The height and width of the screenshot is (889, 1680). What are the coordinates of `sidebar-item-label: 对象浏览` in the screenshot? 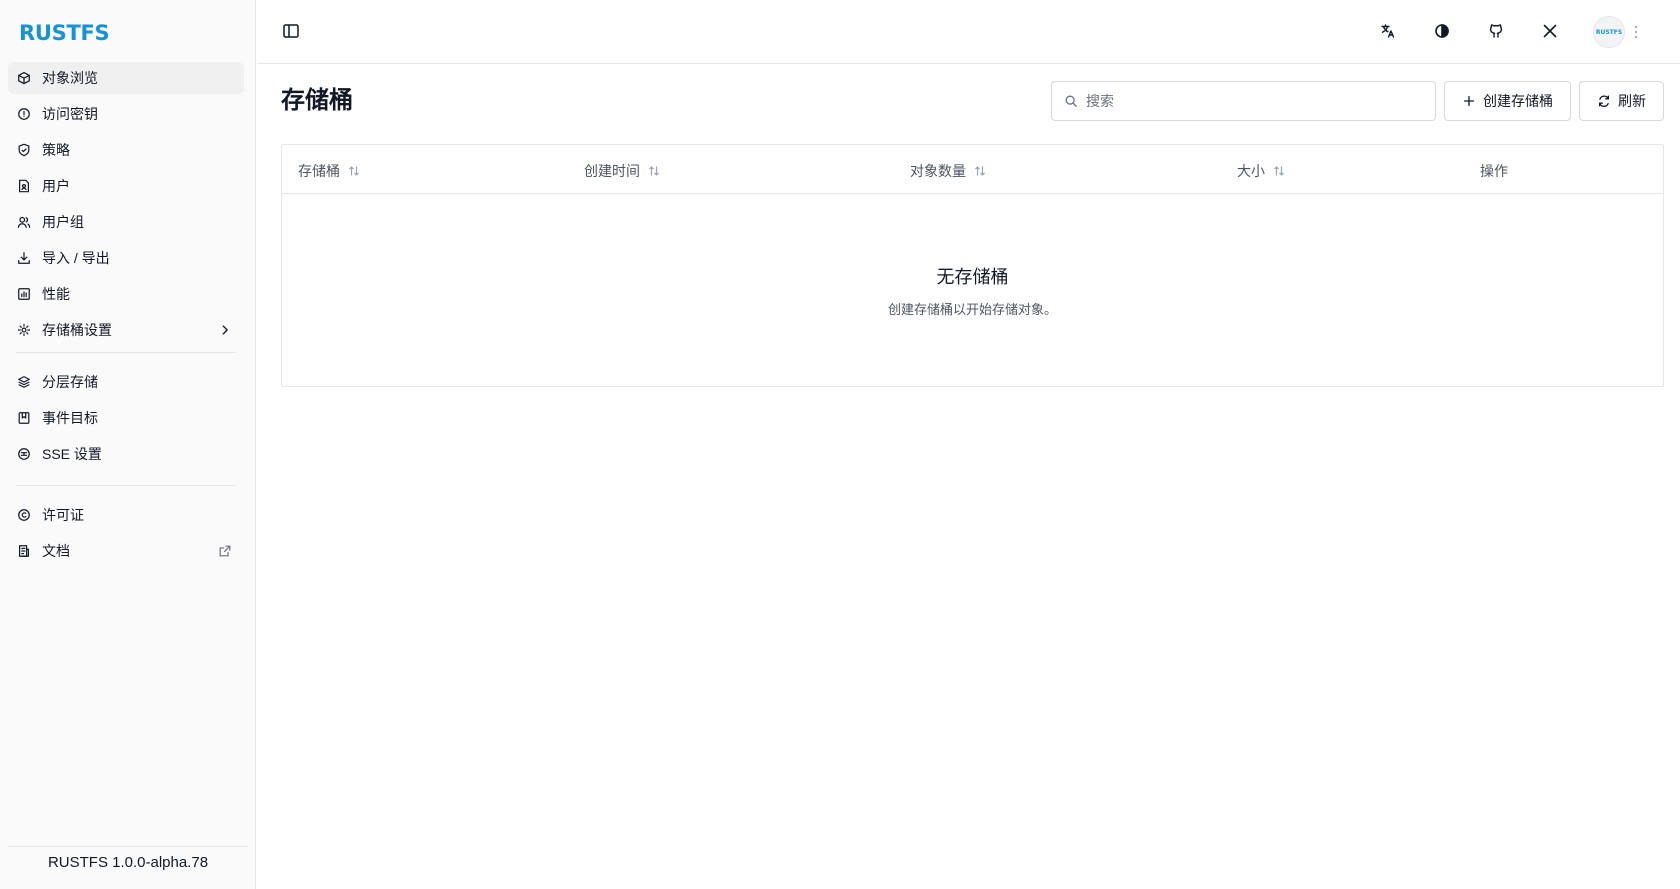 It's located at (70, 78).